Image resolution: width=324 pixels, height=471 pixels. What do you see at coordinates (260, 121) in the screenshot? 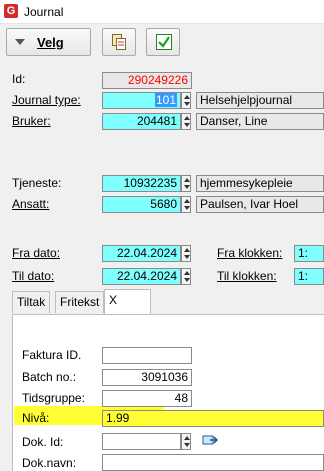
I see `bruker-name-field: Danser, Line` at bounding box center [260, 121].